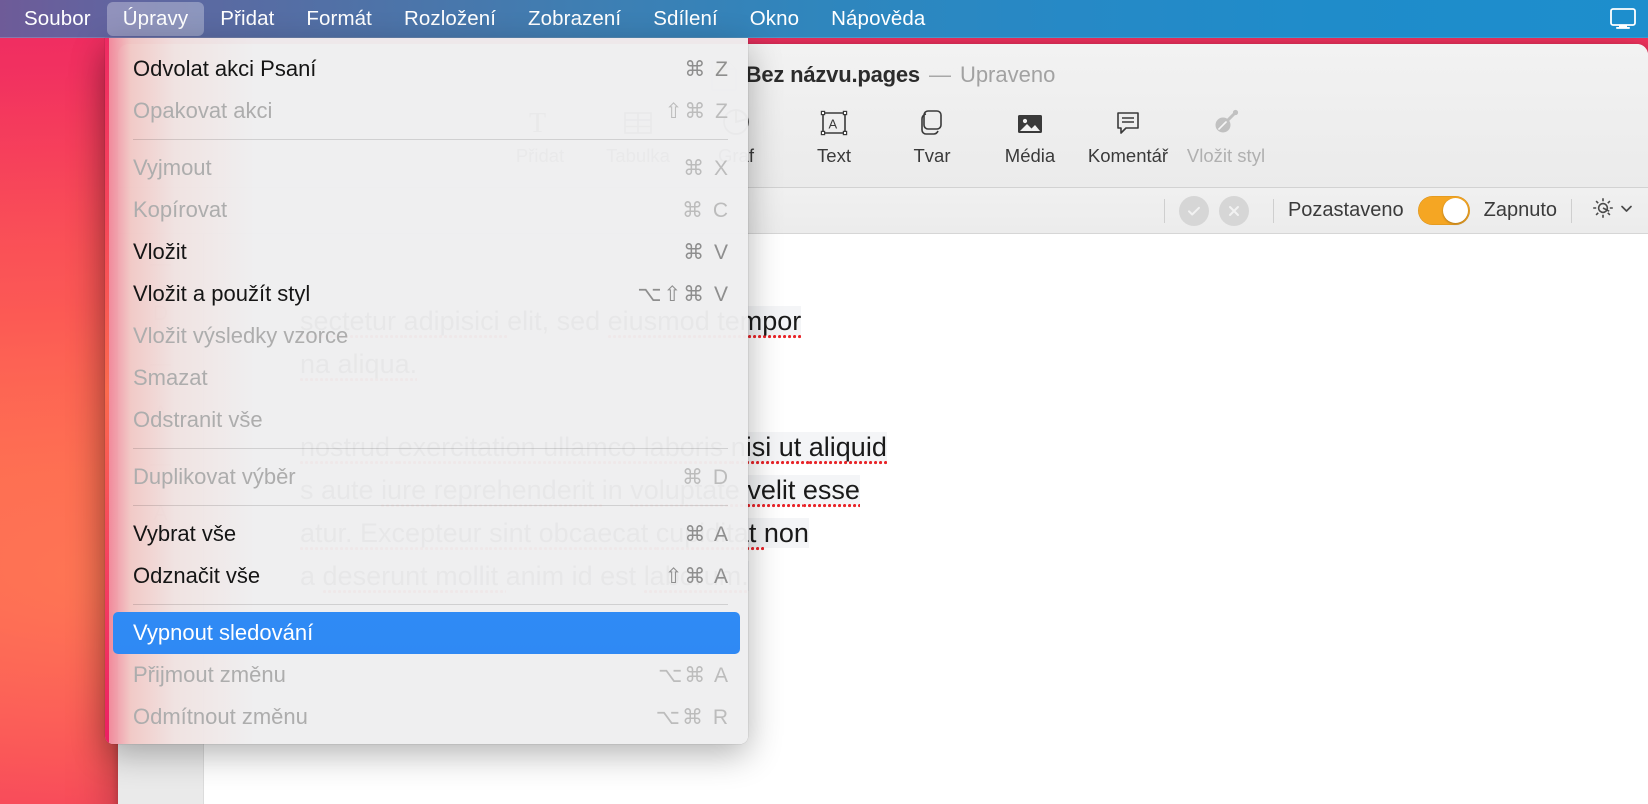 The width and height of the screenshot is (1648, 804). What do you see at coordinates (706, 168) in the screenshot?
I see `menu-item-shortcut: ⌘ X` at bounding box center [706, 168].